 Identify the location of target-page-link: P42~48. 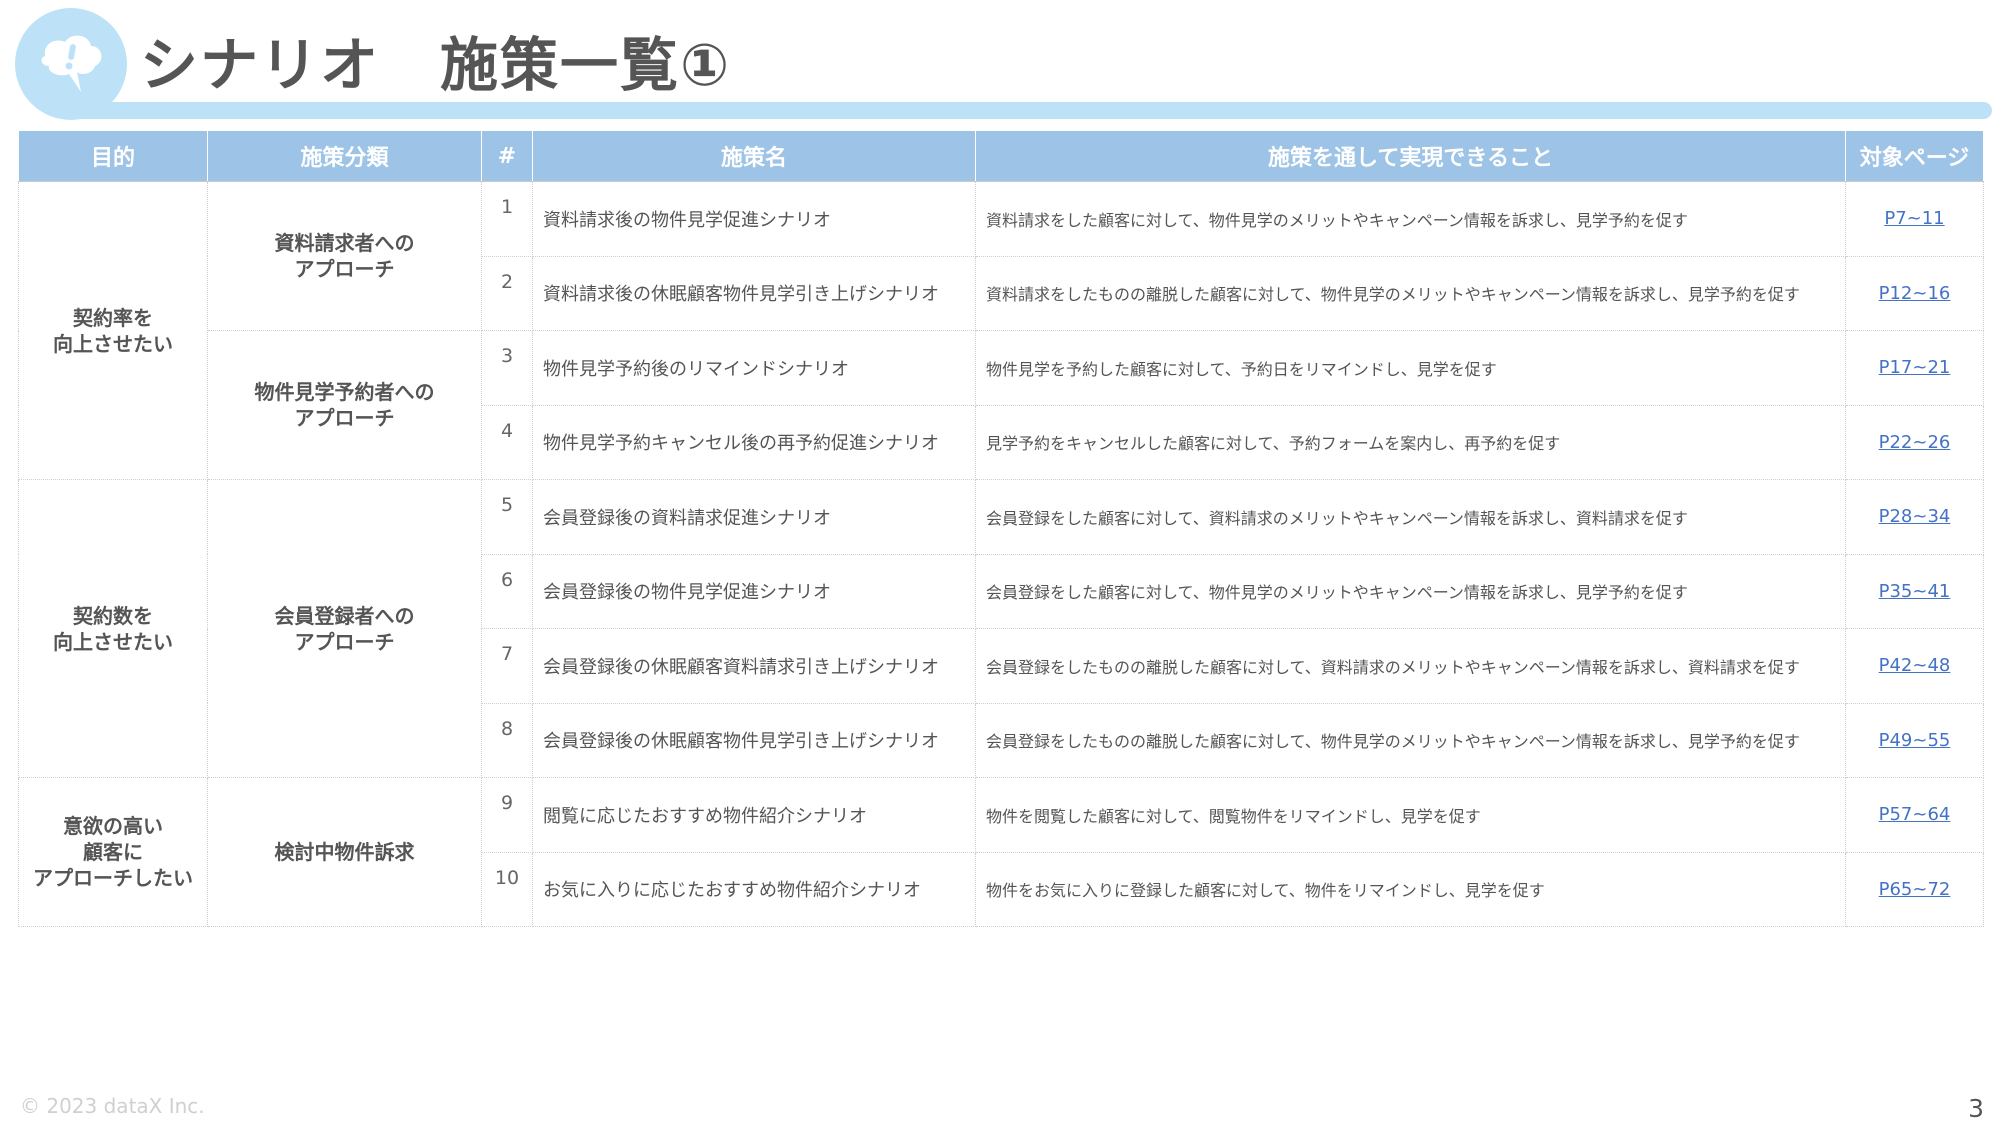
(1915, 665).